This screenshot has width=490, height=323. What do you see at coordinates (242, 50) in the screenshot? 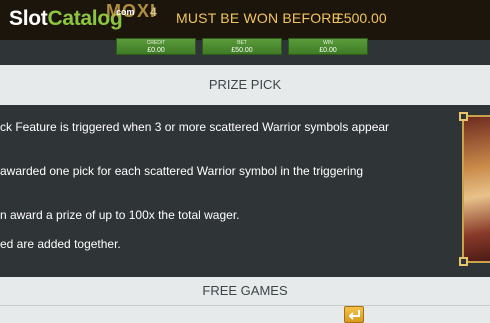
I see `bet-value: £50.00` at bounding box center [242, 50].